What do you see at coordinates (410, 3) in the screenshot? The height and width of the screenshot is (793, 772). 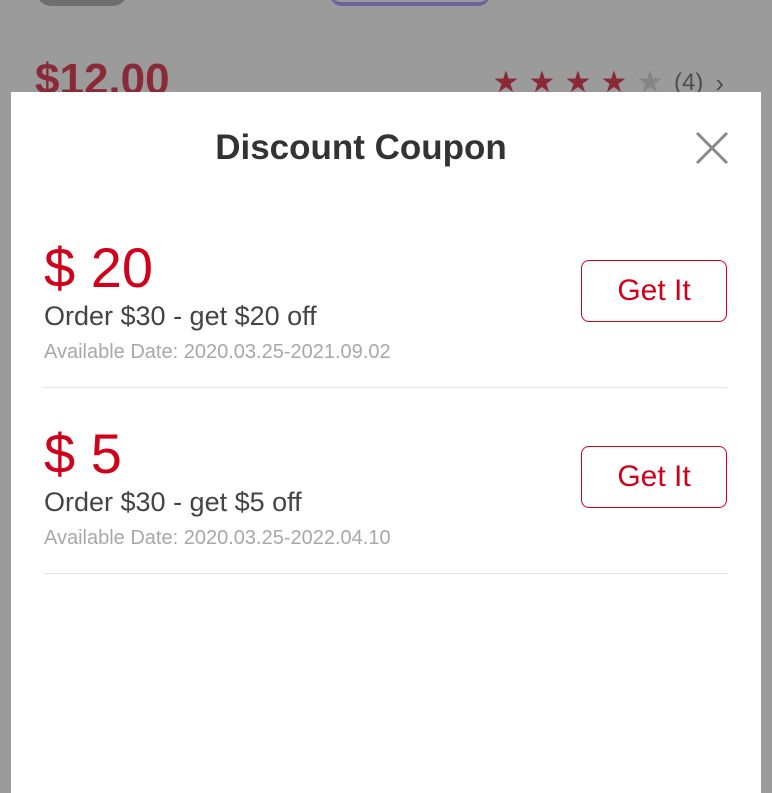 I see `product-image` at bounding box center [410, 3].